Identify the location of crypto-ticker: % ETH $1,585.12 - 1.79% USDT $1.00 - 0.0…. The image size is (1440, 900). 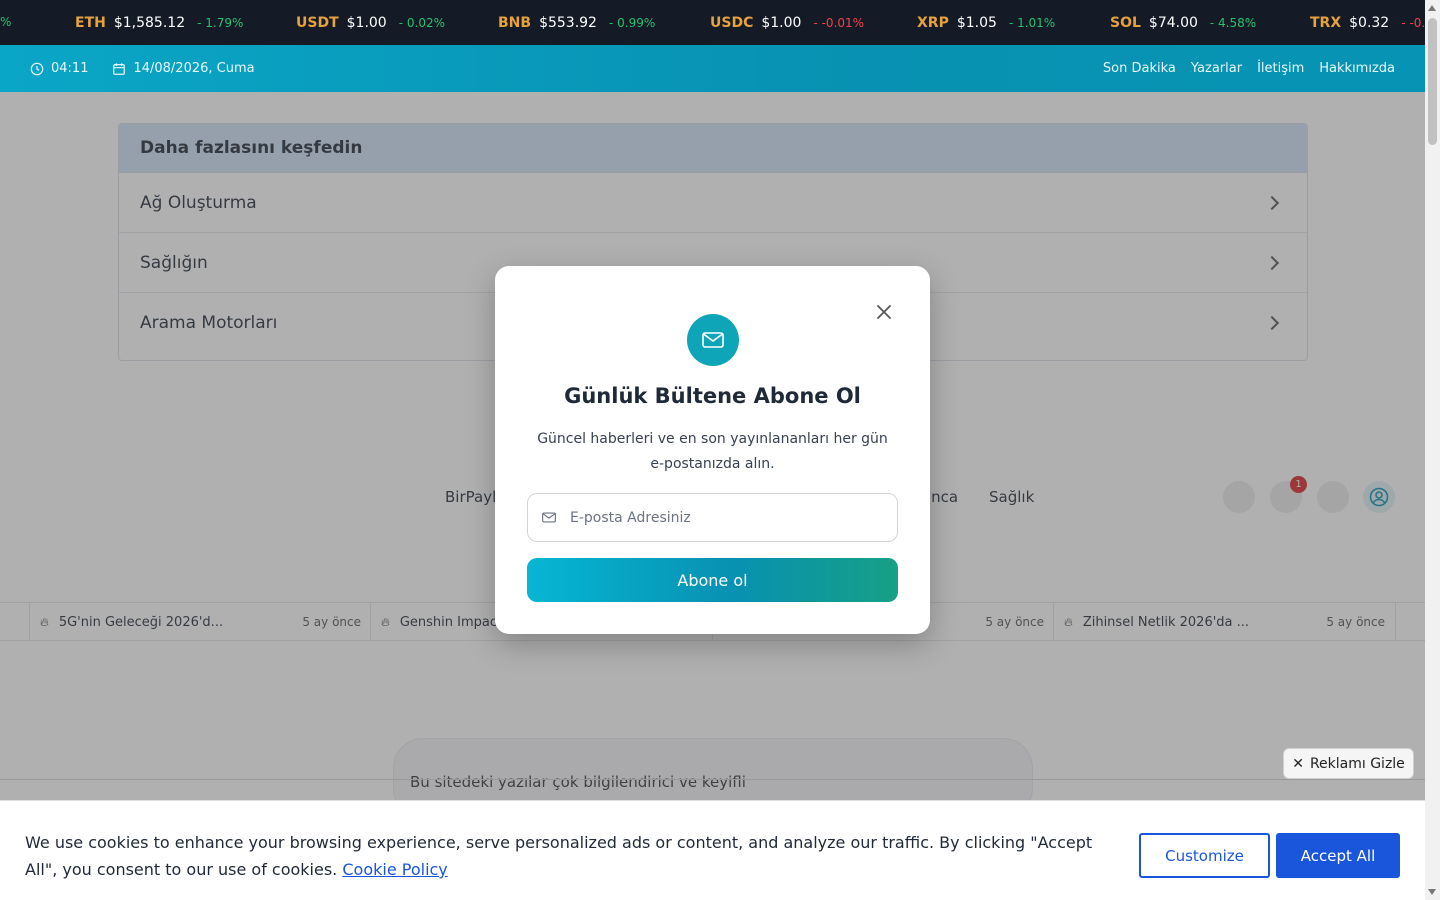
(712, 22).